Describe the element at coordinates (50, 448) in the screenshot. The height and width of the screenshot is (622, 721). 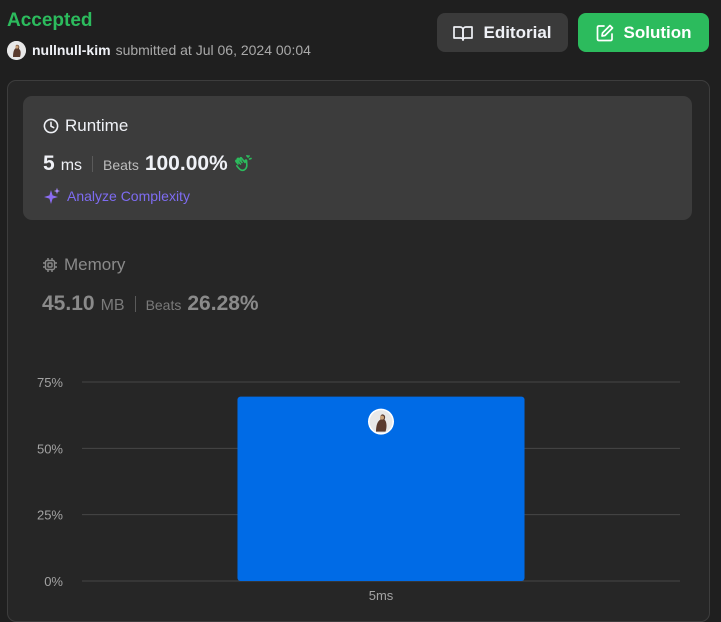
I see `y-tick-label: 50%` at that location.